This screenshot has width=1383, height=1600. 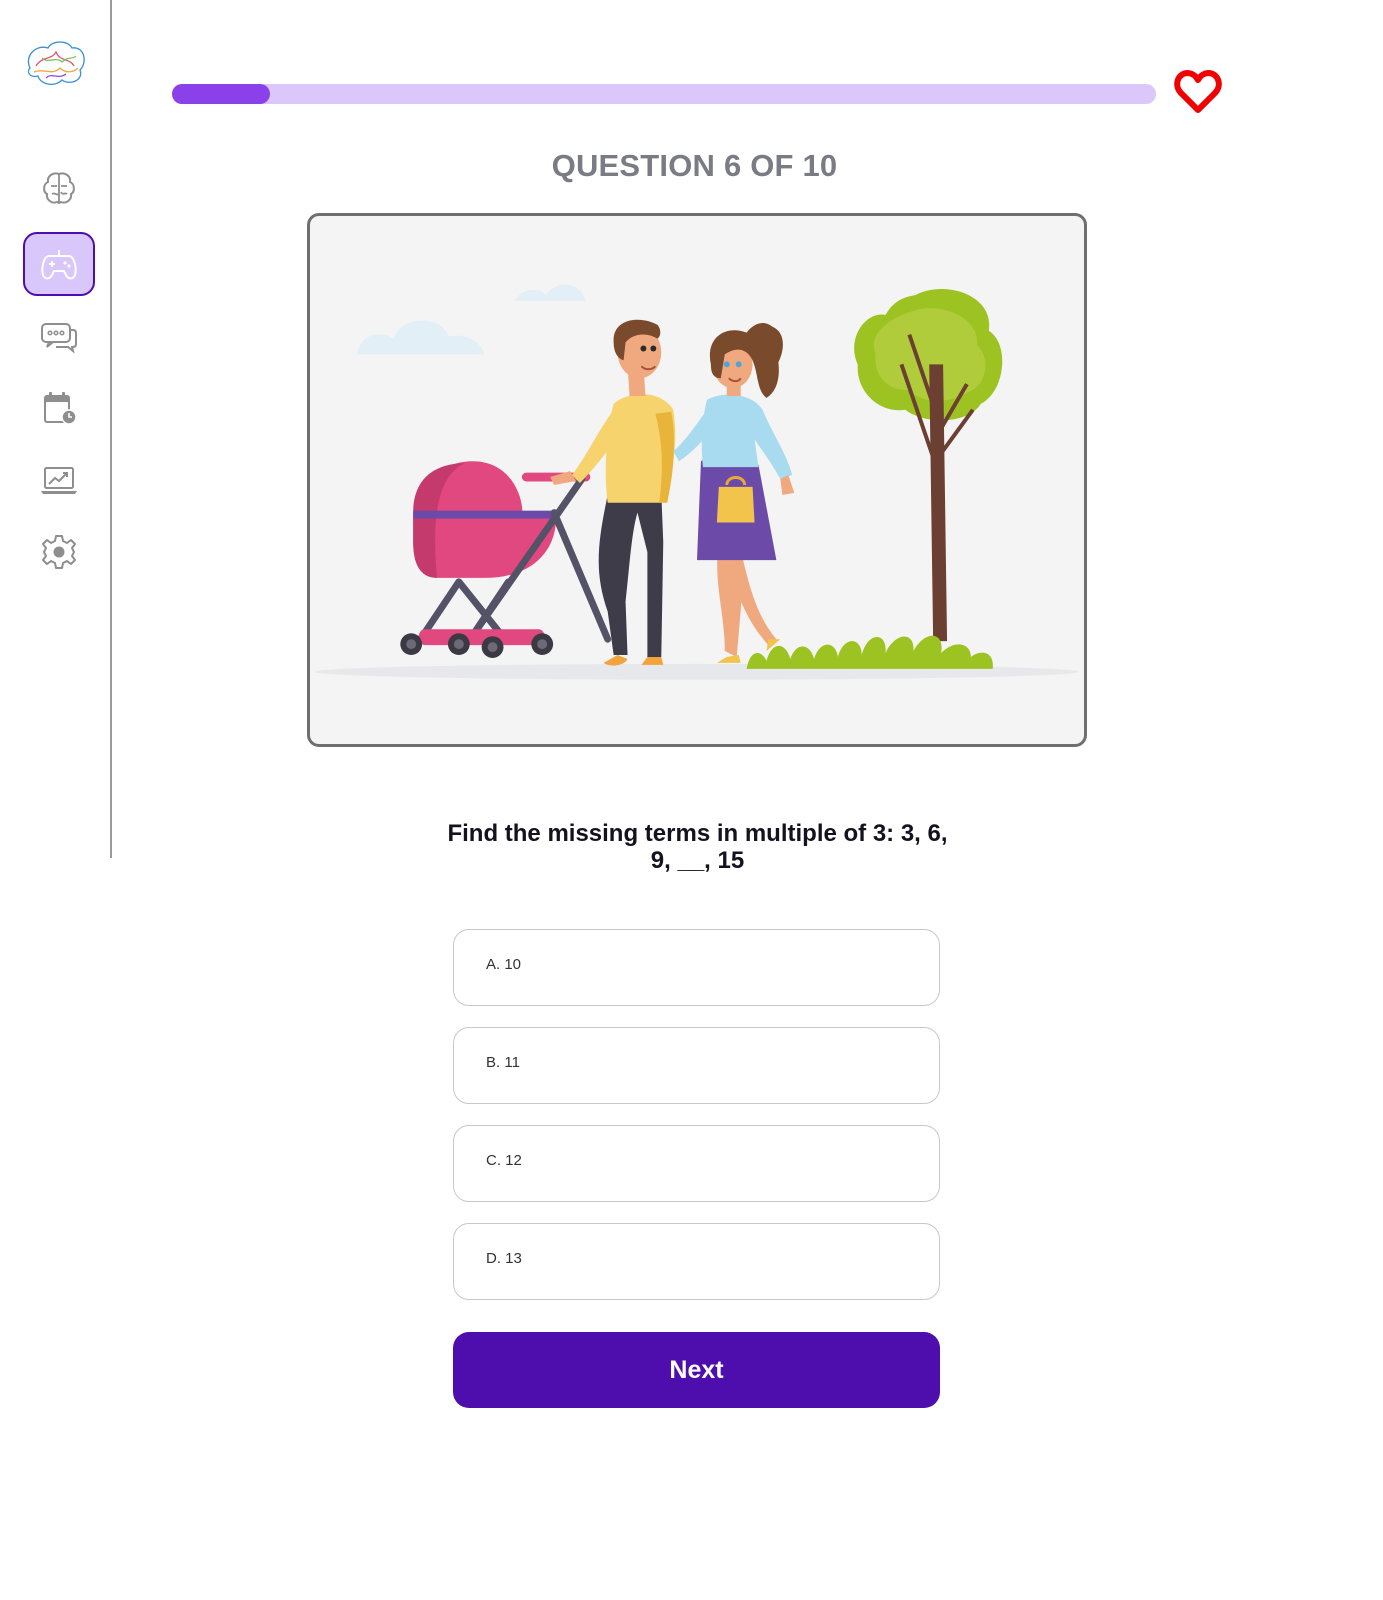 I want to click on analytics-laptop-icon, so click(x=59, y=480).